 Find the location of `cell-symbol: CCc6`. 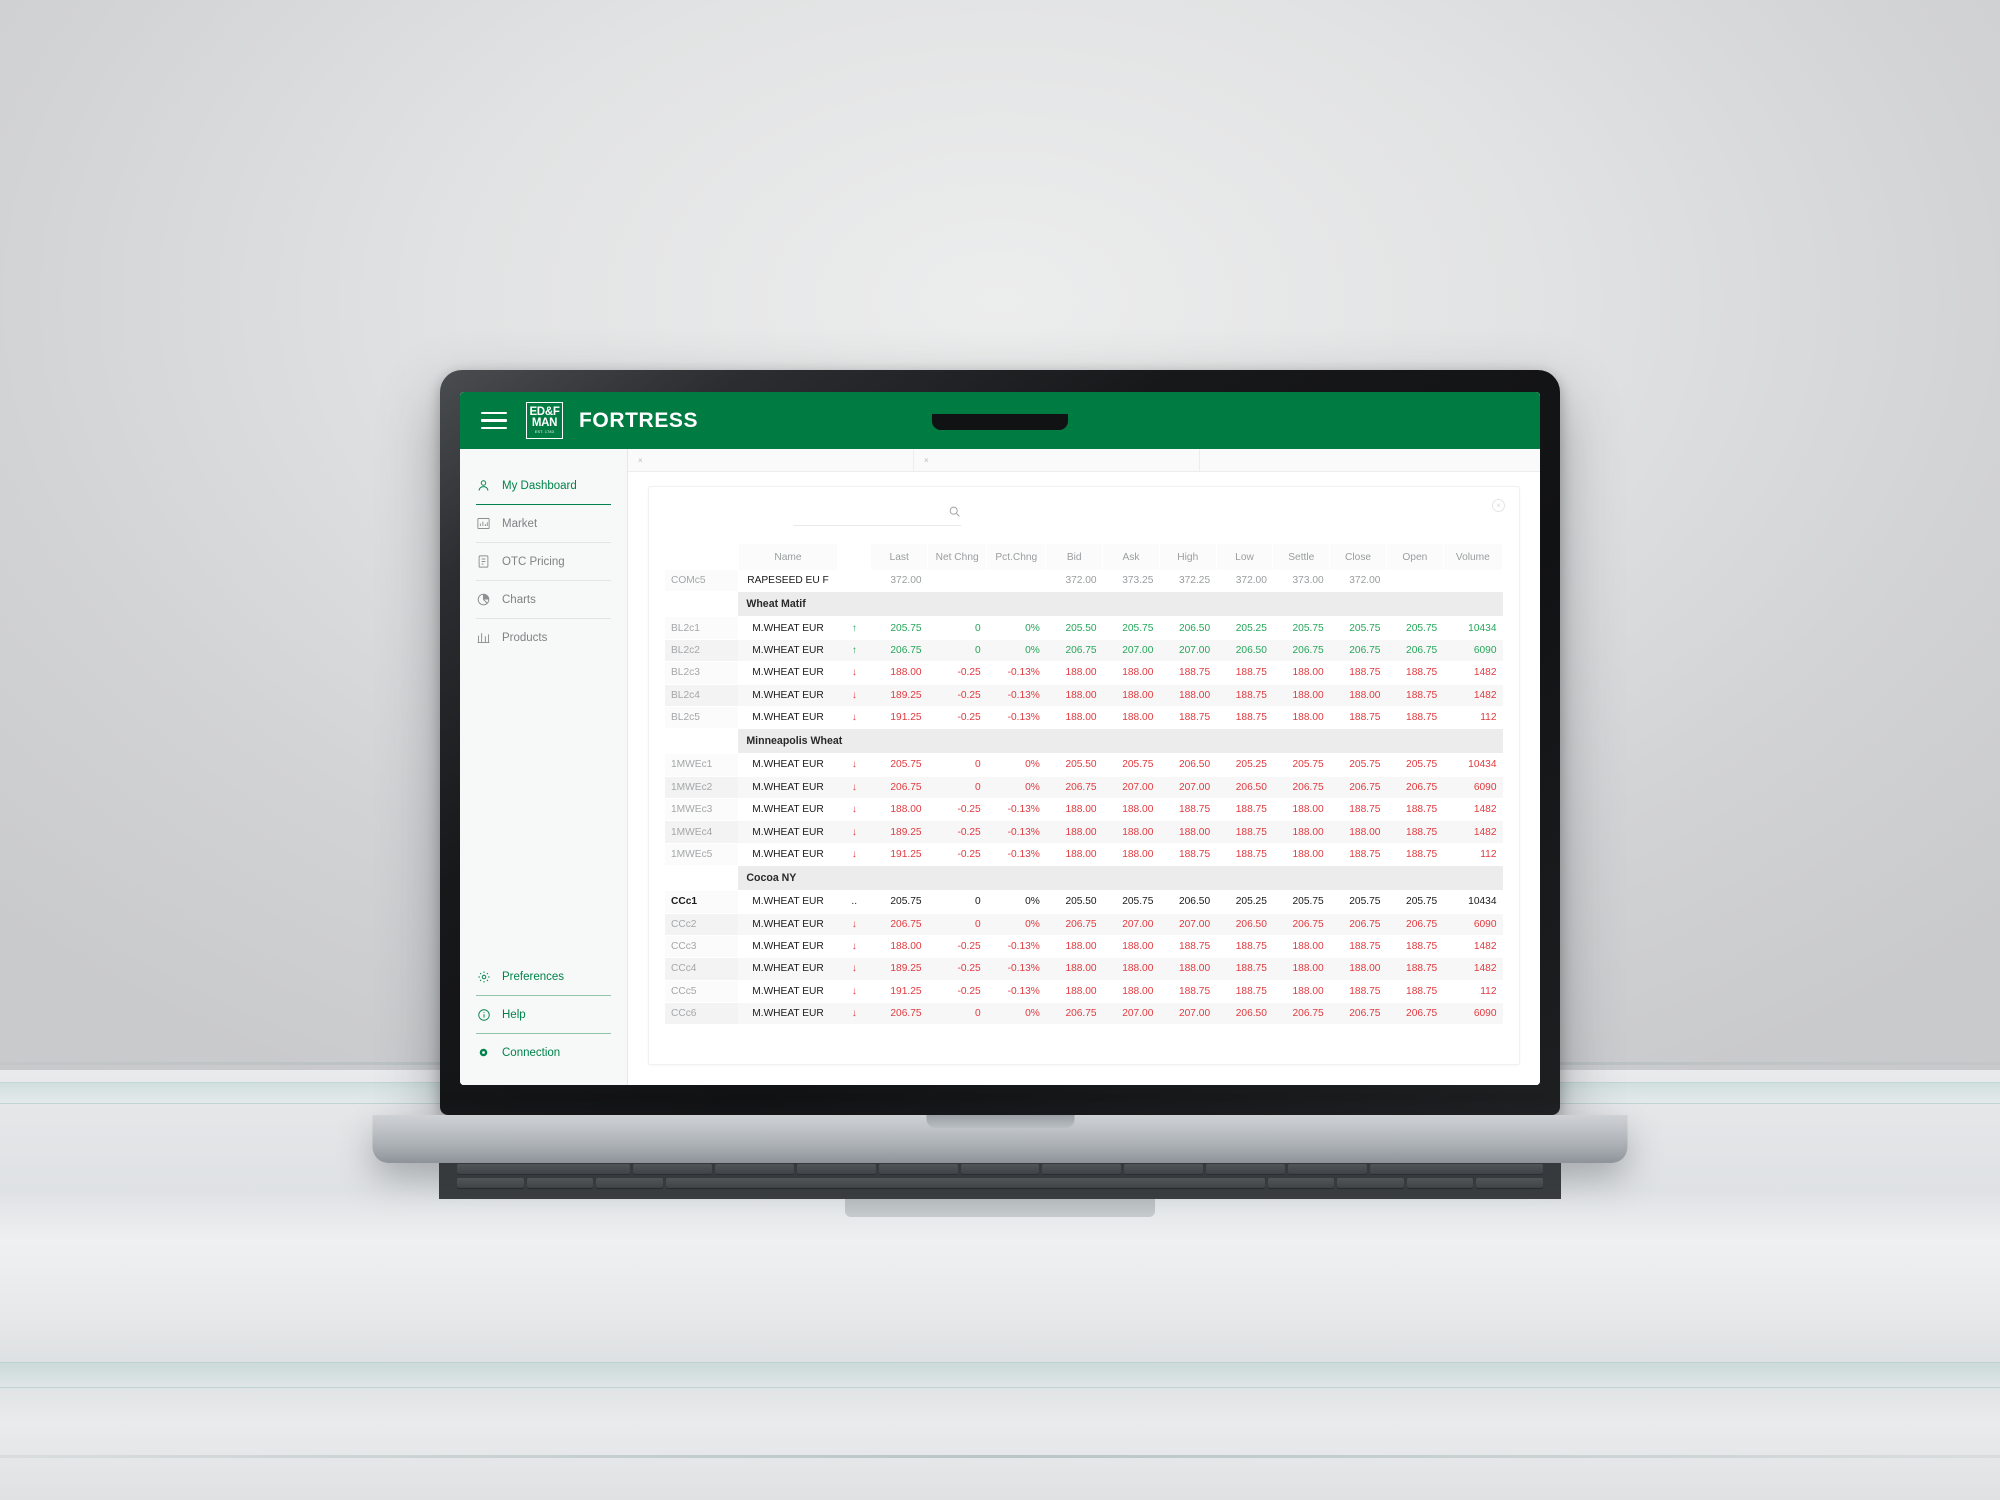

cell-symbol: CCc6 is located at coordinates (702, 1014).